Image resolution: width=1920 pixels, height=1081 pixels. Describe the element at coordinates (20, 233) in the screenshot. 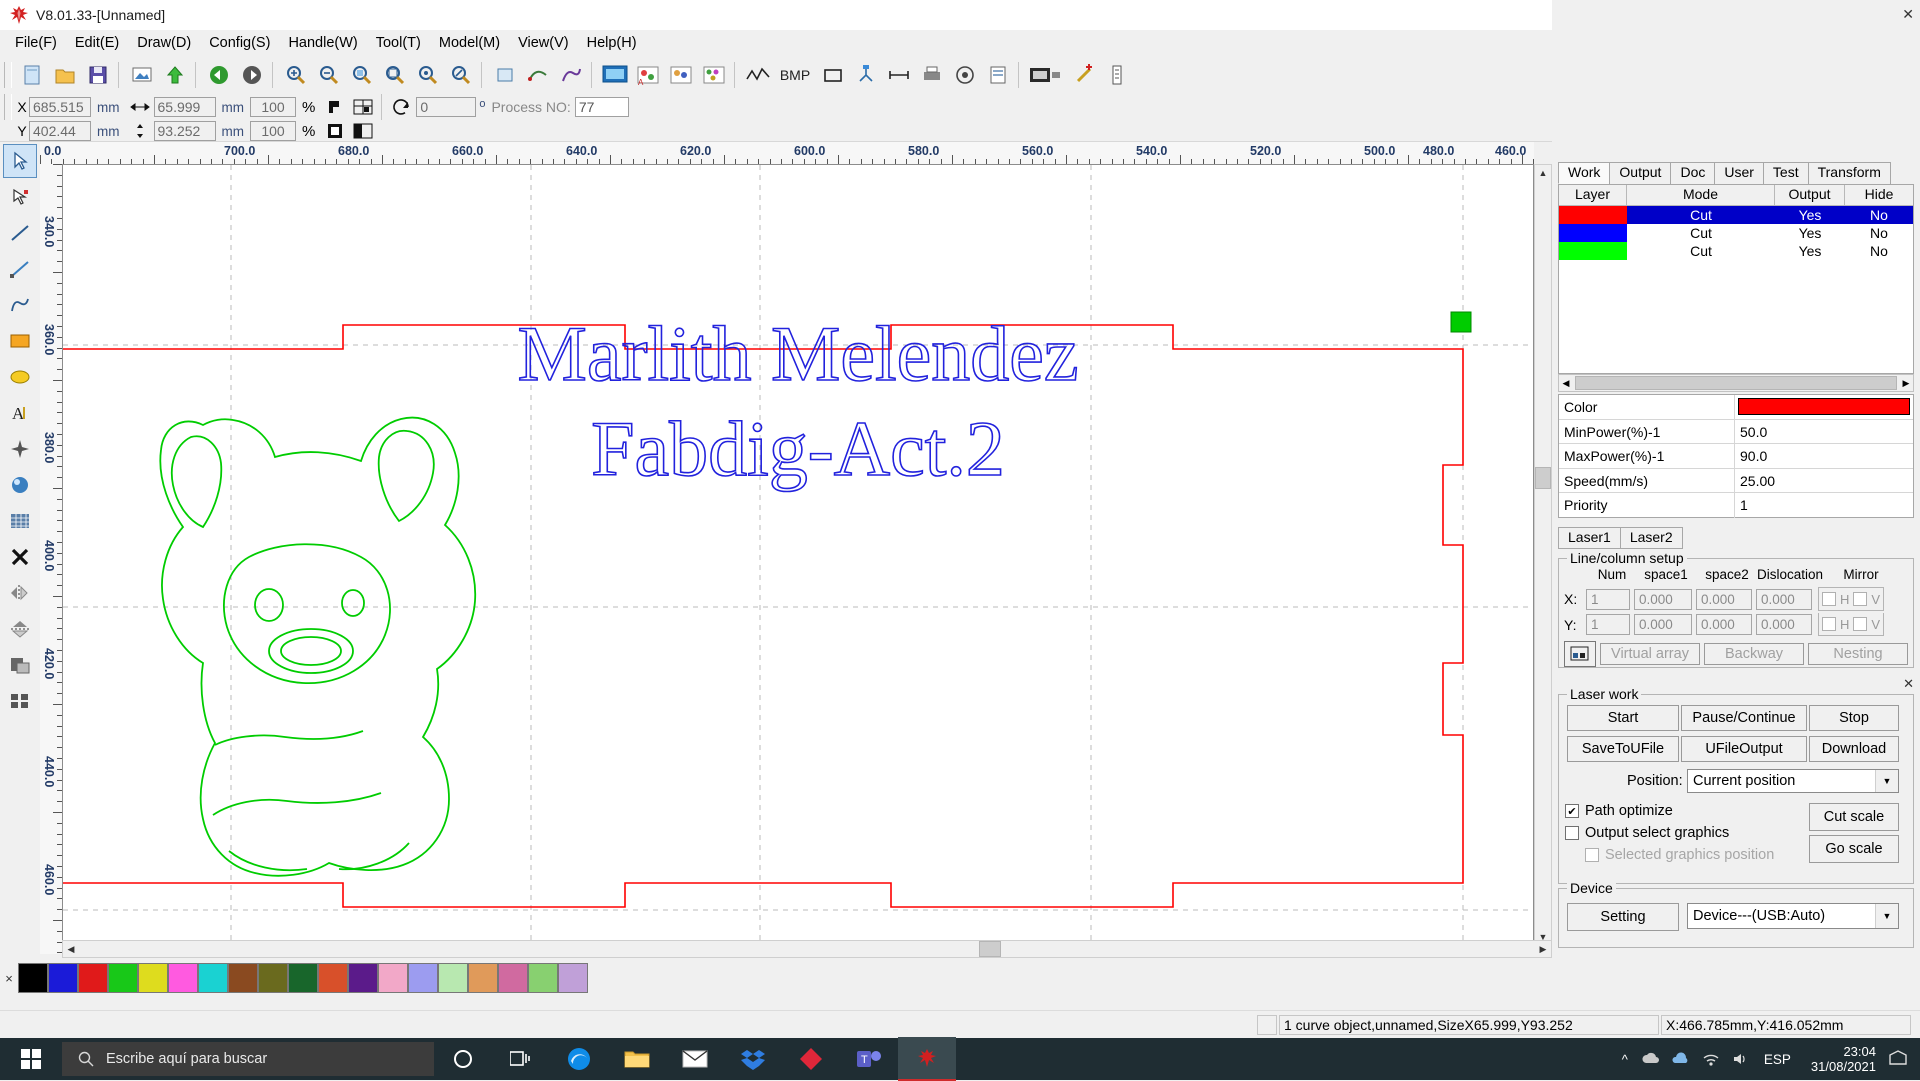

I see `line-tool` at that location.